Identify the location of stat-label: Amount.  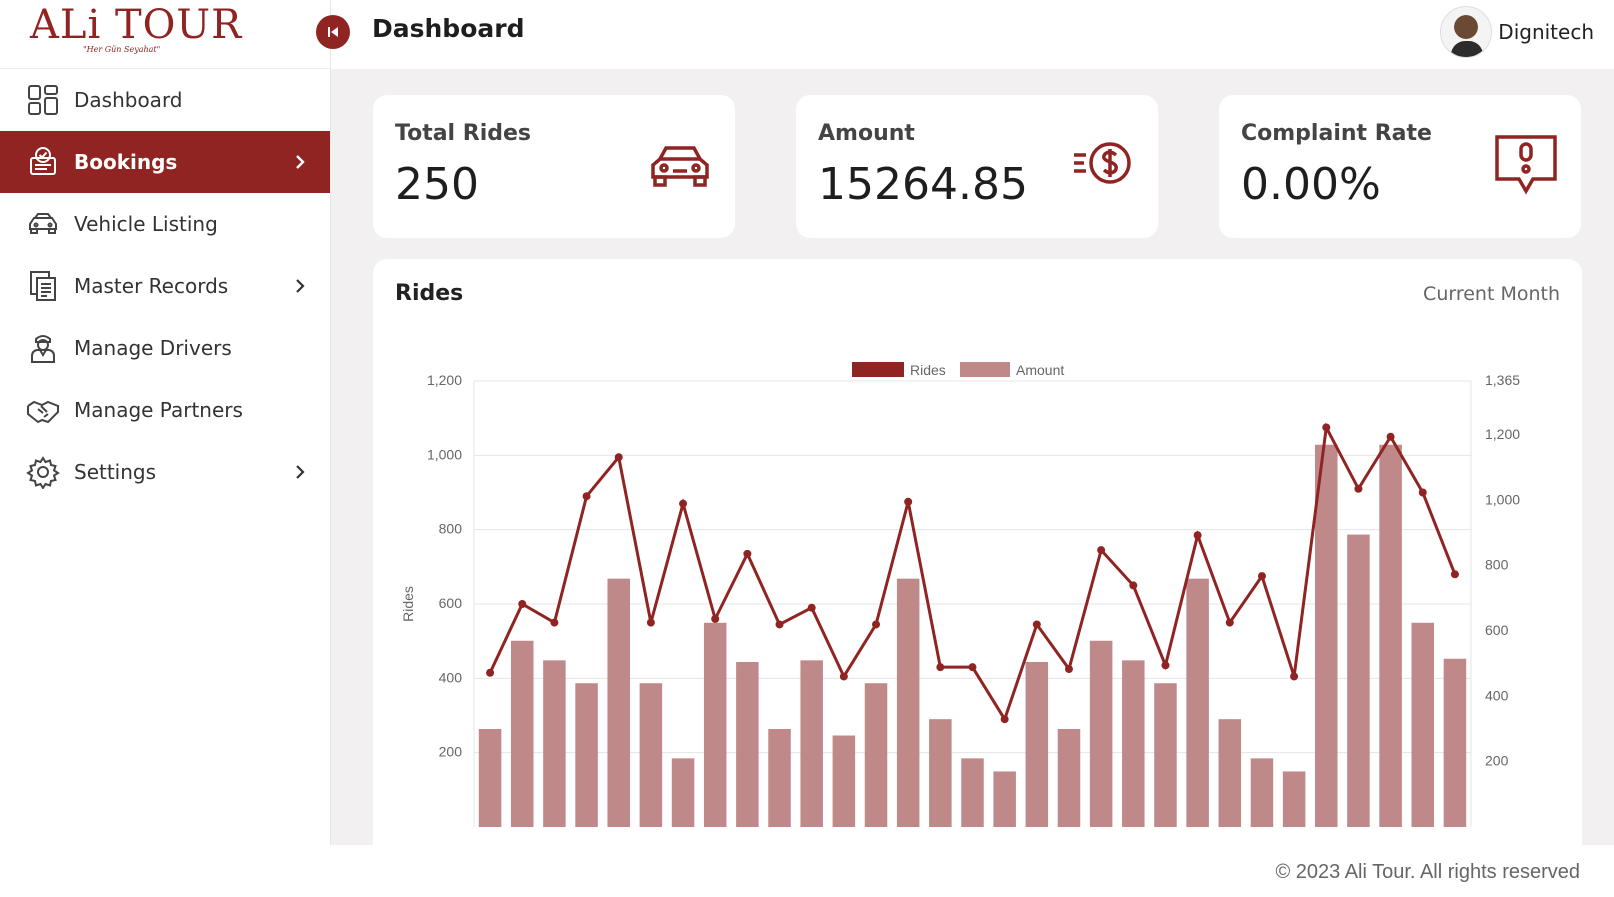
(866, 133).